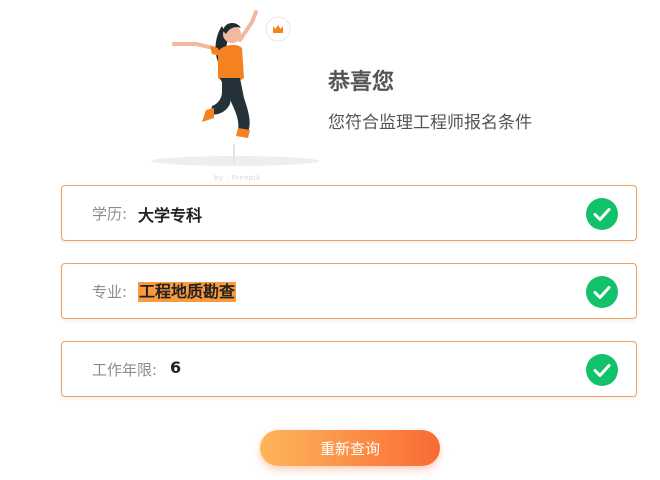 Image resolution: width=660 pixels, height=480 pixels. I want to click on condition-value: 大学专科, so click(170, 215).